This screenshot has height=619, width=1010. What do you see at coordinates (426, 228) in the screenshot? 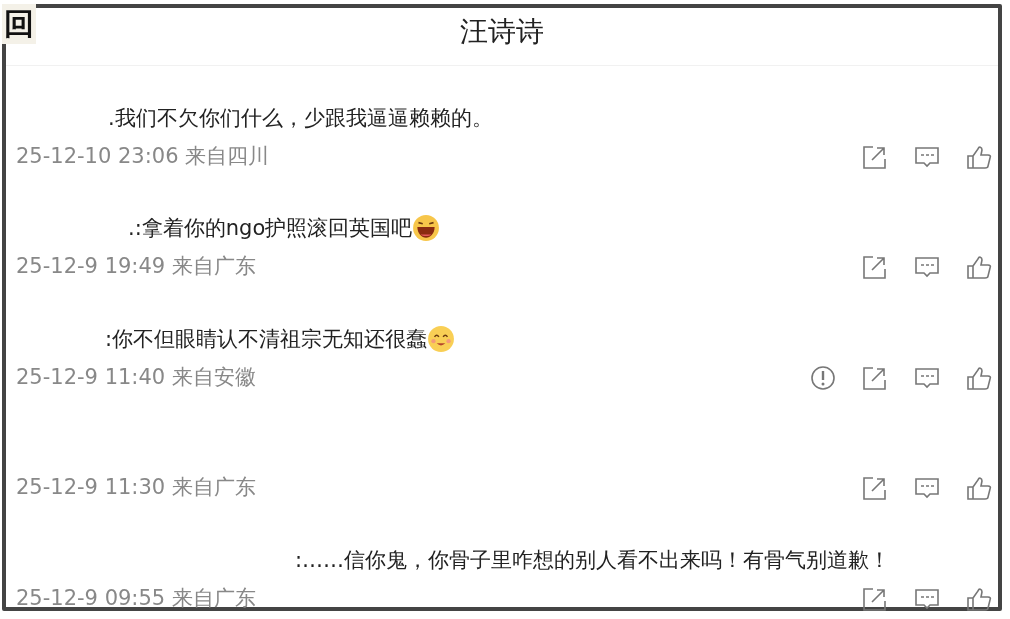
I see `laughing-emoji-icon` at bounding box center [426, 228].